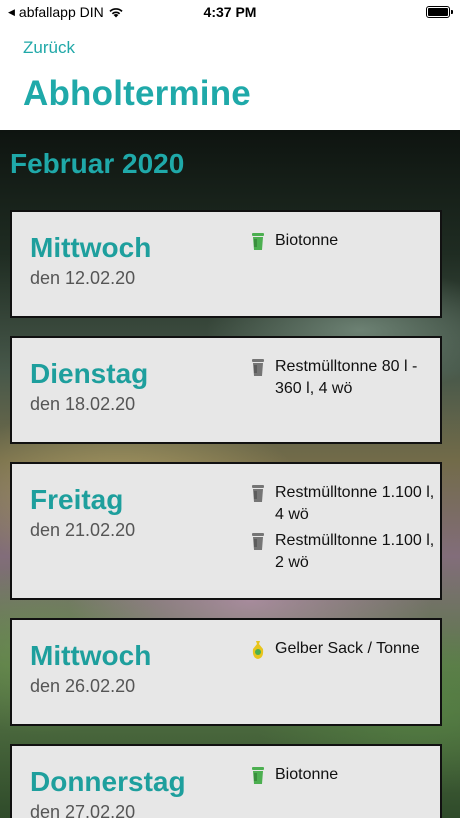  Describe the element at coordinates (347, 648) in the screenshot. I see `waste-type-label: Gelber Sack / Tonne` at that location.